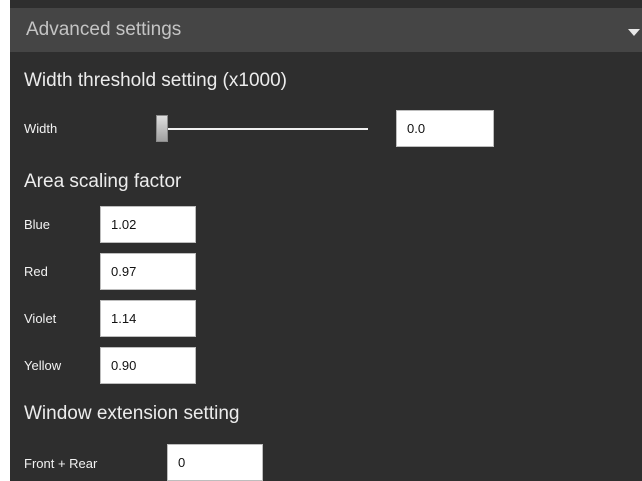 This screenshot has width=642, height=481. I want to click on front-rear-field, so click(215, 462).